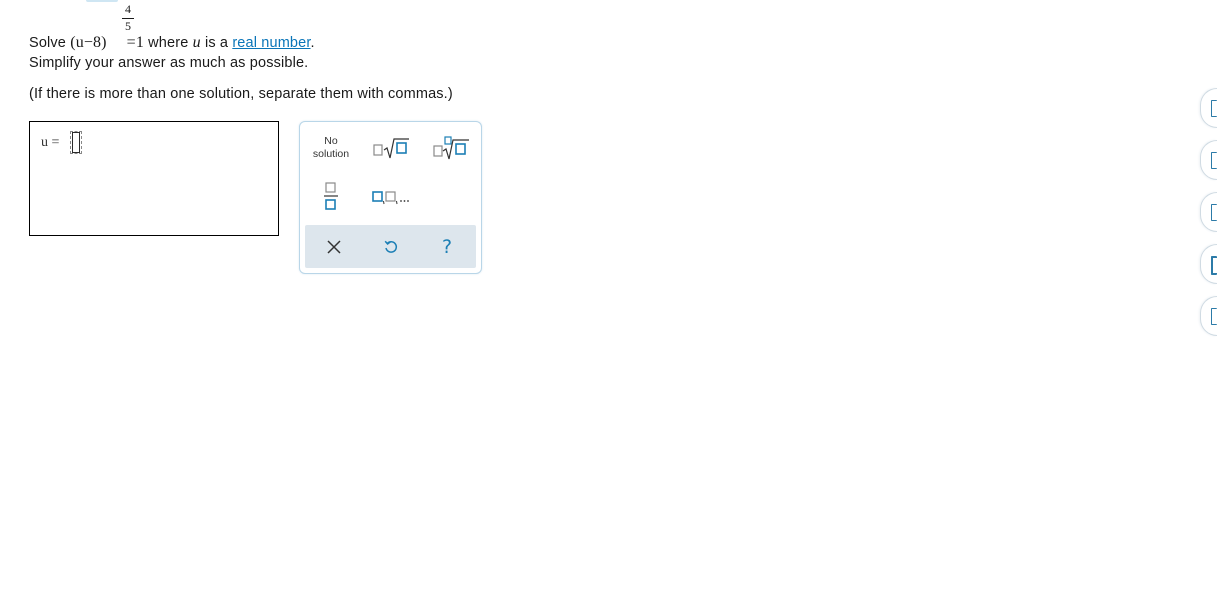 The width and height of the screenshot is (1217, 591). Describe the element at coordinates (312, 43) in the screenshot. I see `period: .` at that location.